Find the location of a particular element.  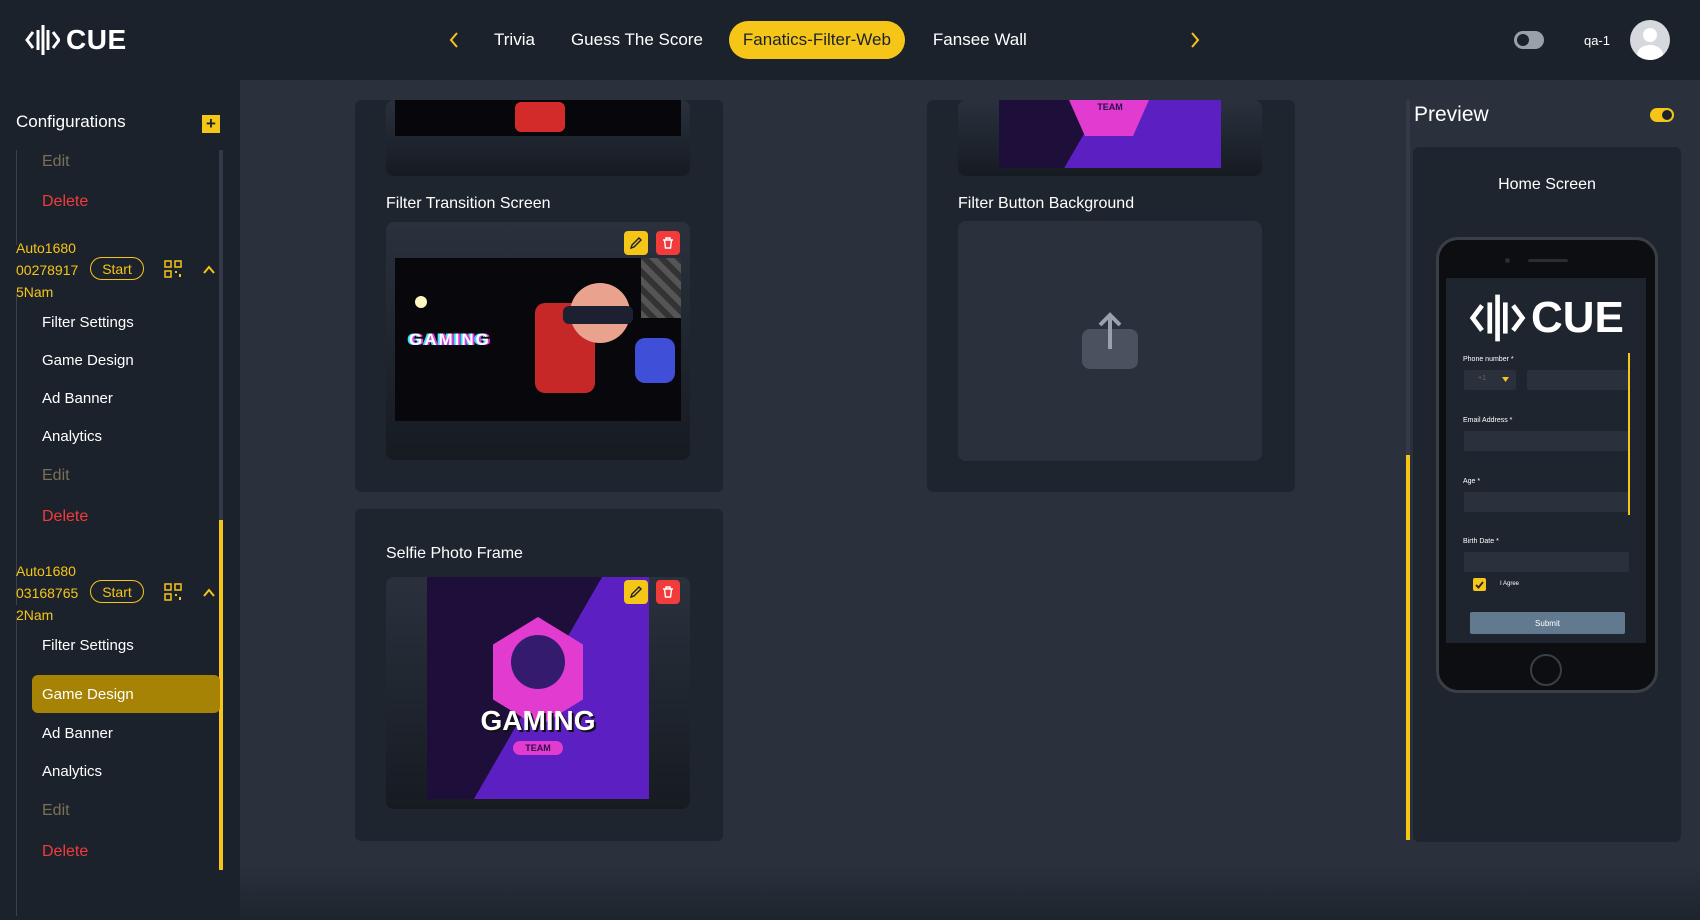

controller-graphic is located at coordinates (655, 360).